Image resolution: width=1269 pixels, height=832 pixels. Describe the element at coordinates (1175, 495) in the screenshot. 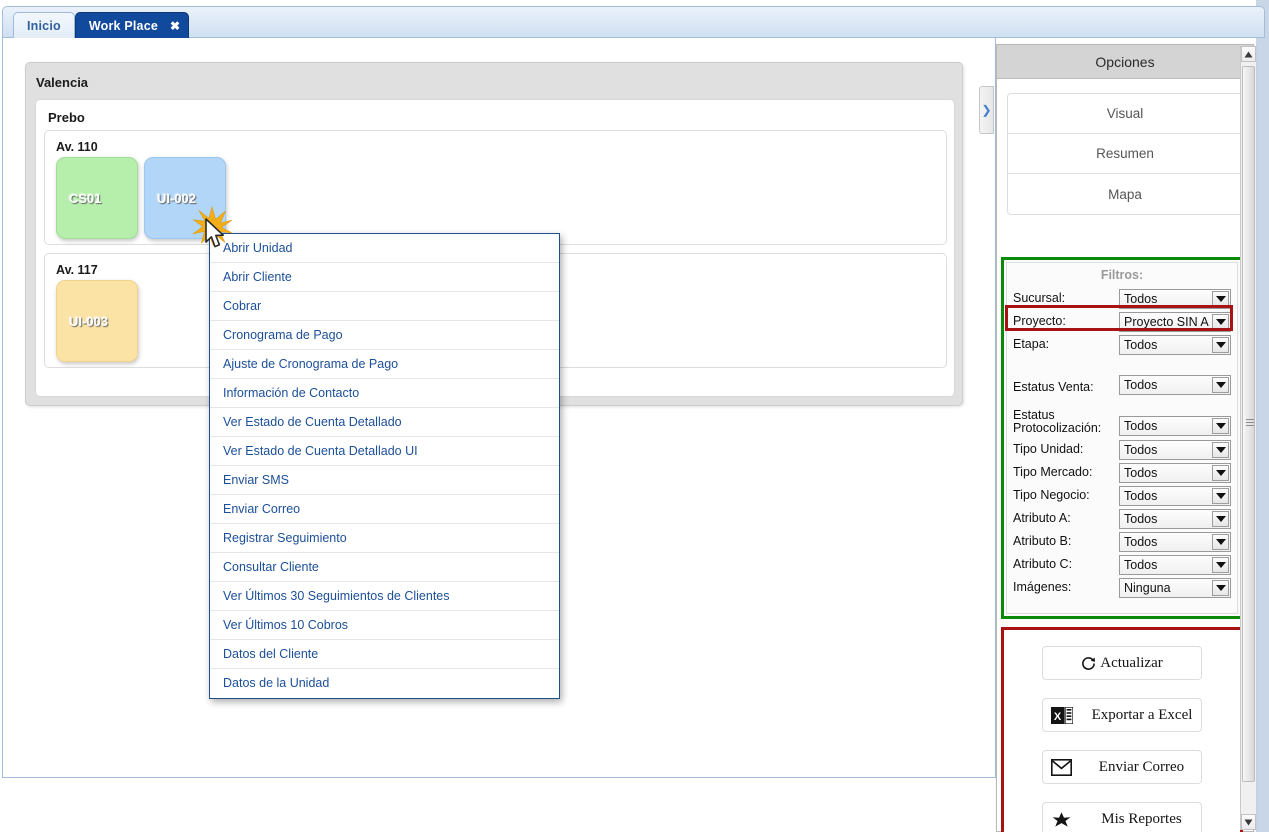

I see `filter-select-tipo-negocio: Todos` at that location.